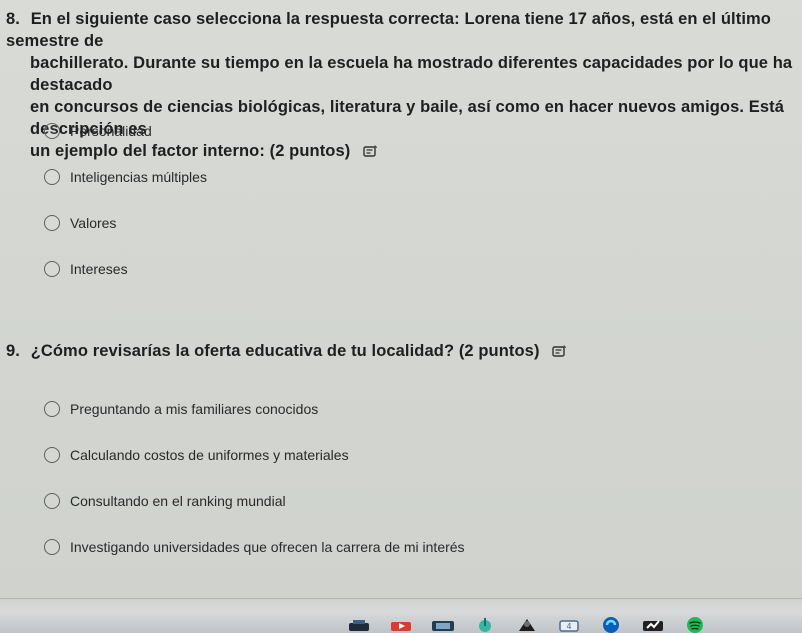  I want to click on spotify-icon, so click(695, 621).